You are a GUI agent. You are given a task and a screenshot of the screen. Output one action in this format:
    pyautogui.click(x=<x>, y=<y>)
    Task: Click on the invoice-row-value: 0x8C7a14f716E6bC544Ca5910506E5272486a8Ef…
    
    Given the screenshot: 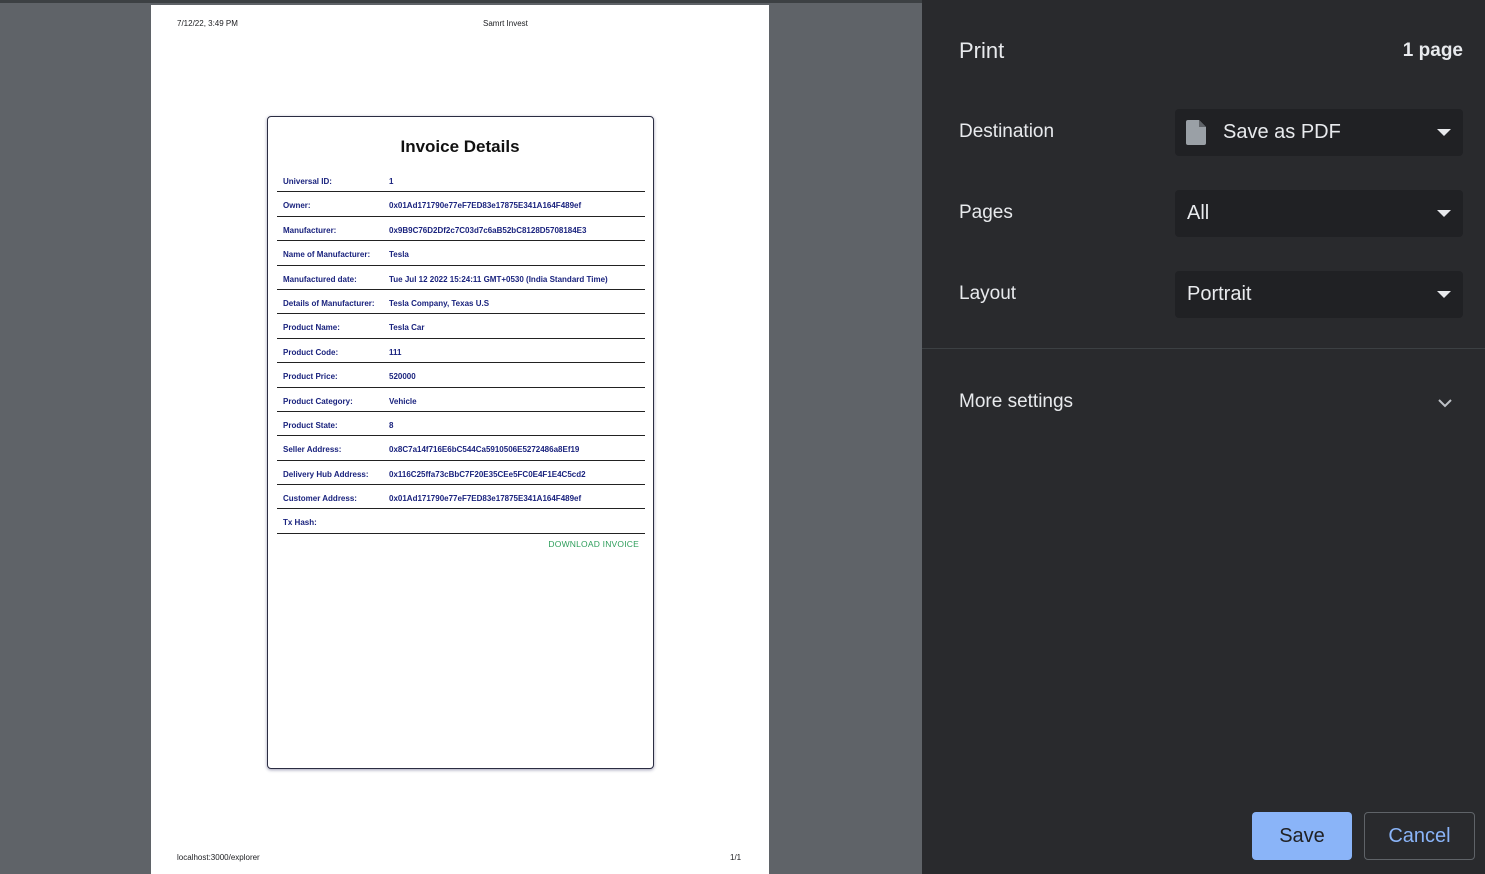 What is the action you would take?
    pyautogui.click(x=484, y=450)
    